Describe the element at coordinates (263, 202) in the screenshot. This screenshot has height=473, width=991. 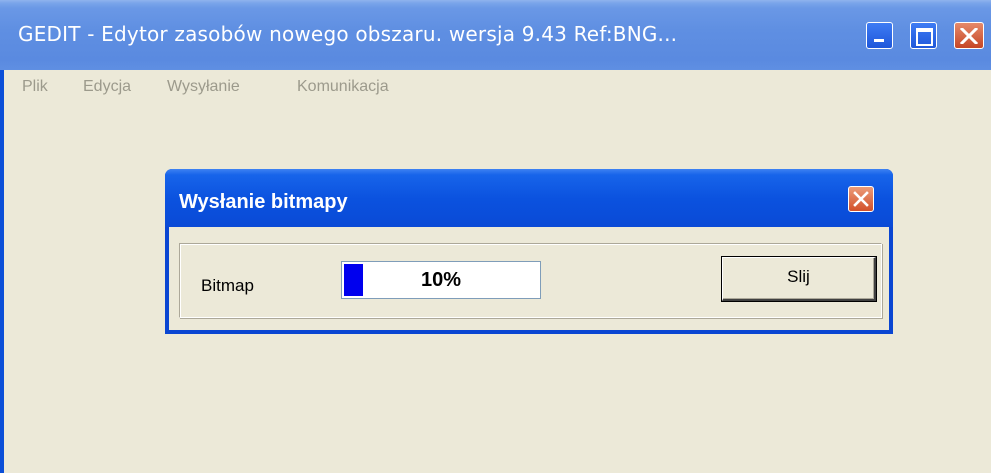
I see `dialog-title: Wysłanie bitmapy` at that location.